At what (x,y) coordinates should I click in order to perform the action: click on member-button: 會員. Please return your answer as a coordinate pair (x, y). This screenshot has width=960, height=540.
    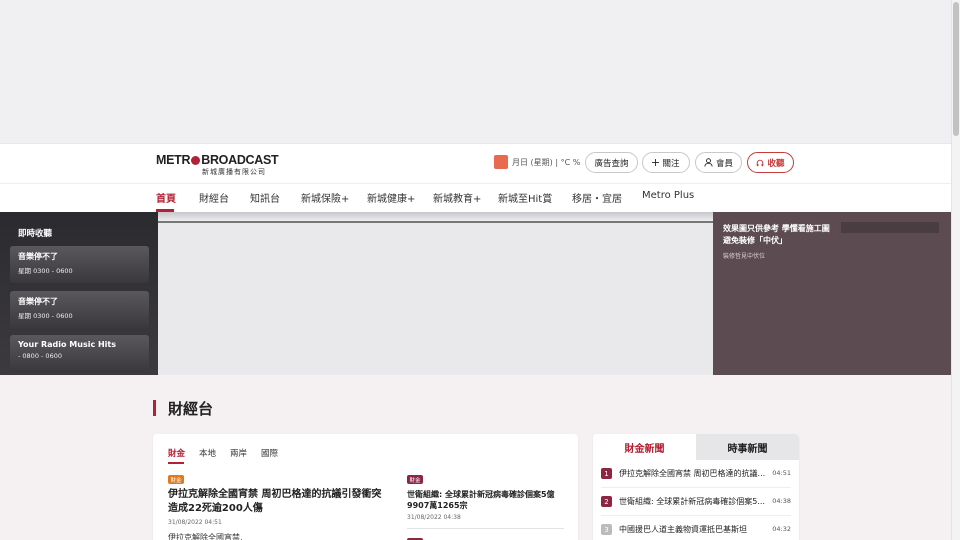
    Looking at the image, I should click on (718, 162).